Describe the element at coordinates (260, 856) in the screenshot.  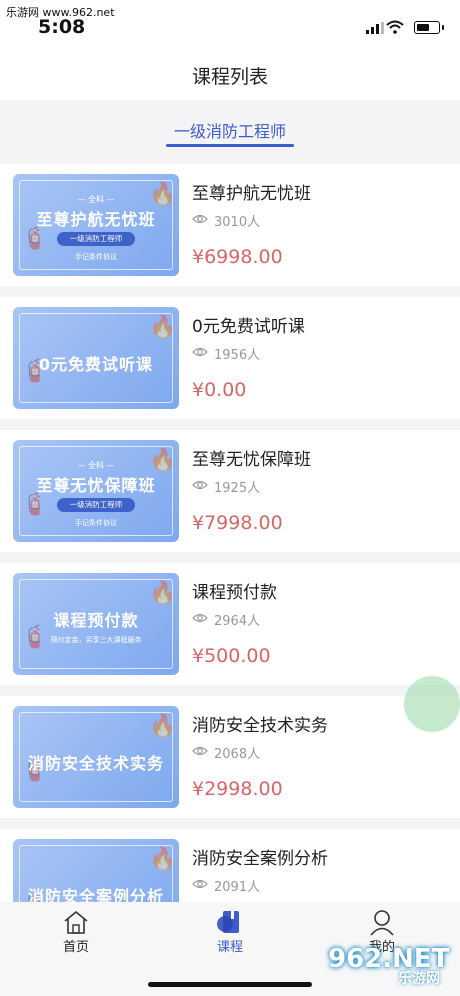
I see `course-title: 消防安全案例分析` at that location.